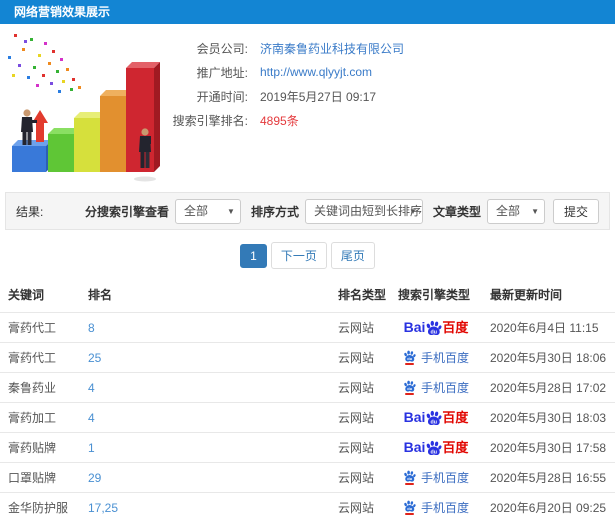 This screenshot has height=520, width=615. I want to click on promo-url-link: http://www.qlyyjt.com, so click(316, 72).